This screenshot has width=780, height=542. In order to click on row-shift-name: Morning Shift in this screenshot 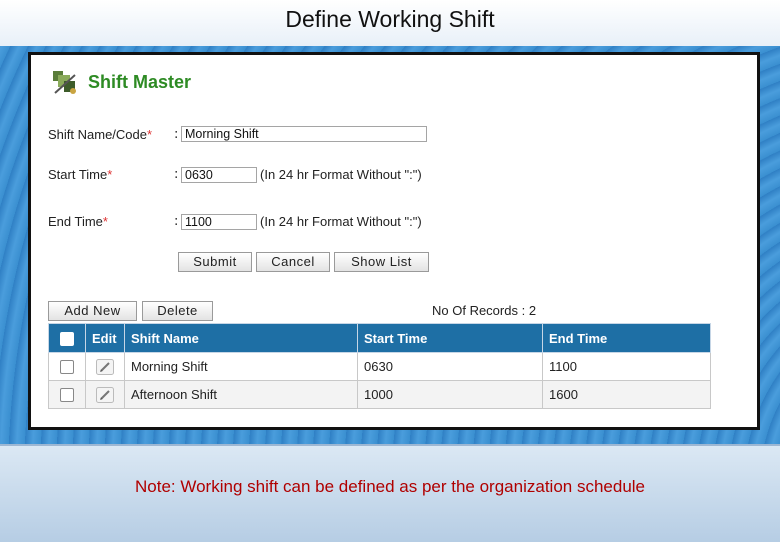, I will do `click(241, 366)`.